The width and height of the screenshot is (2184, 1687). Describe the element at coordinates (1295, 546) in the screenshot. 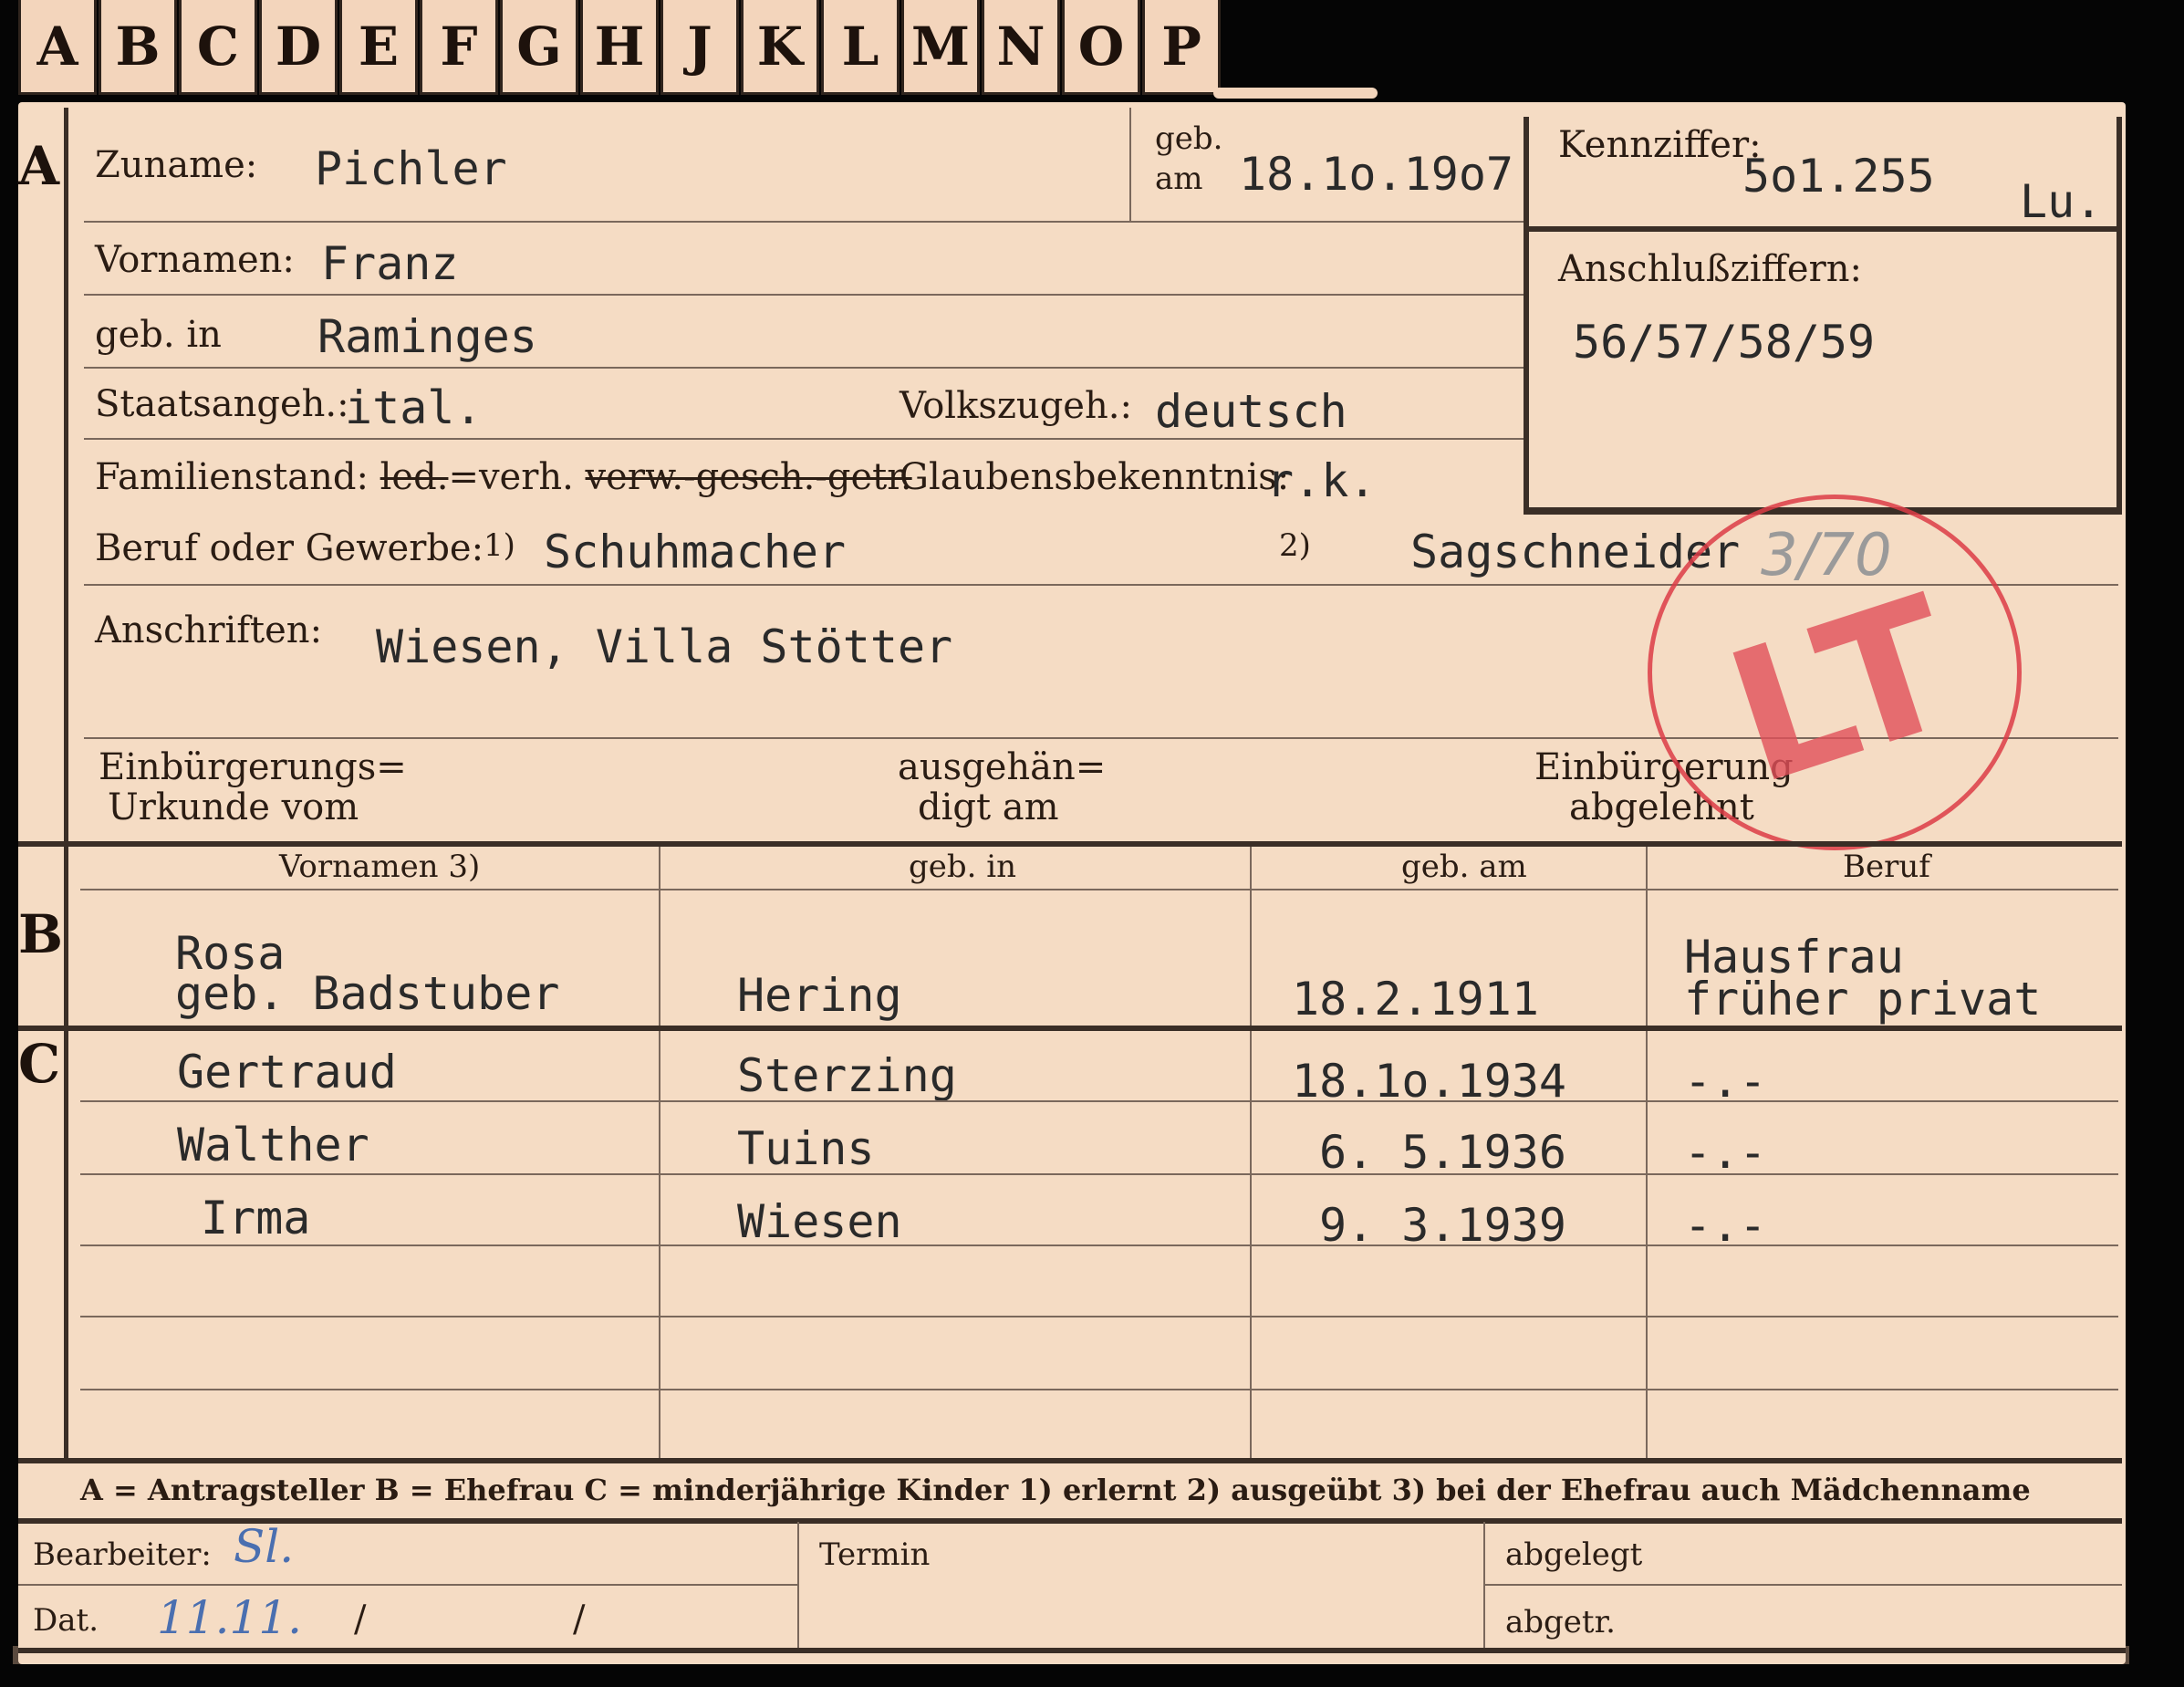

I see `beruf-note-2: 2)` at that location.